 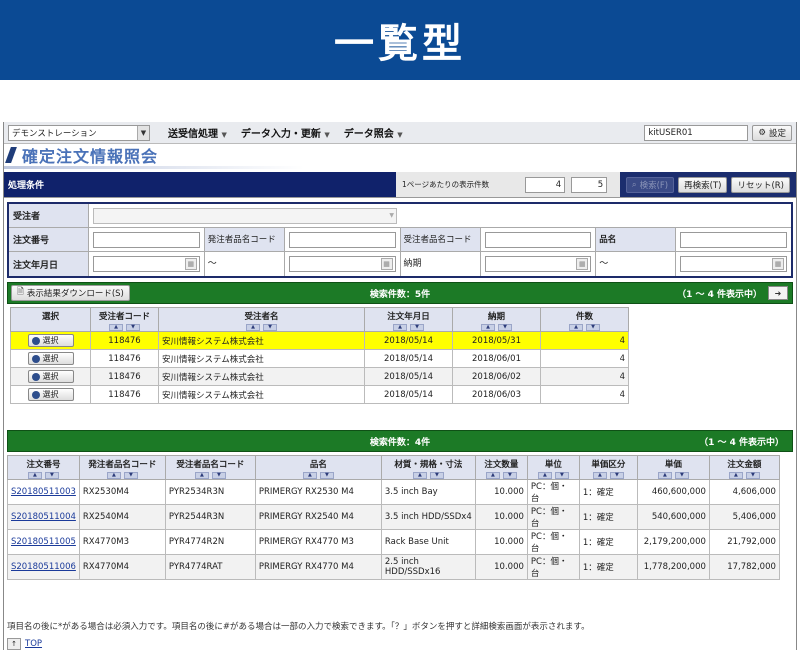 I want to click on reset-button: リセット(R), so click(x=760, y=185).